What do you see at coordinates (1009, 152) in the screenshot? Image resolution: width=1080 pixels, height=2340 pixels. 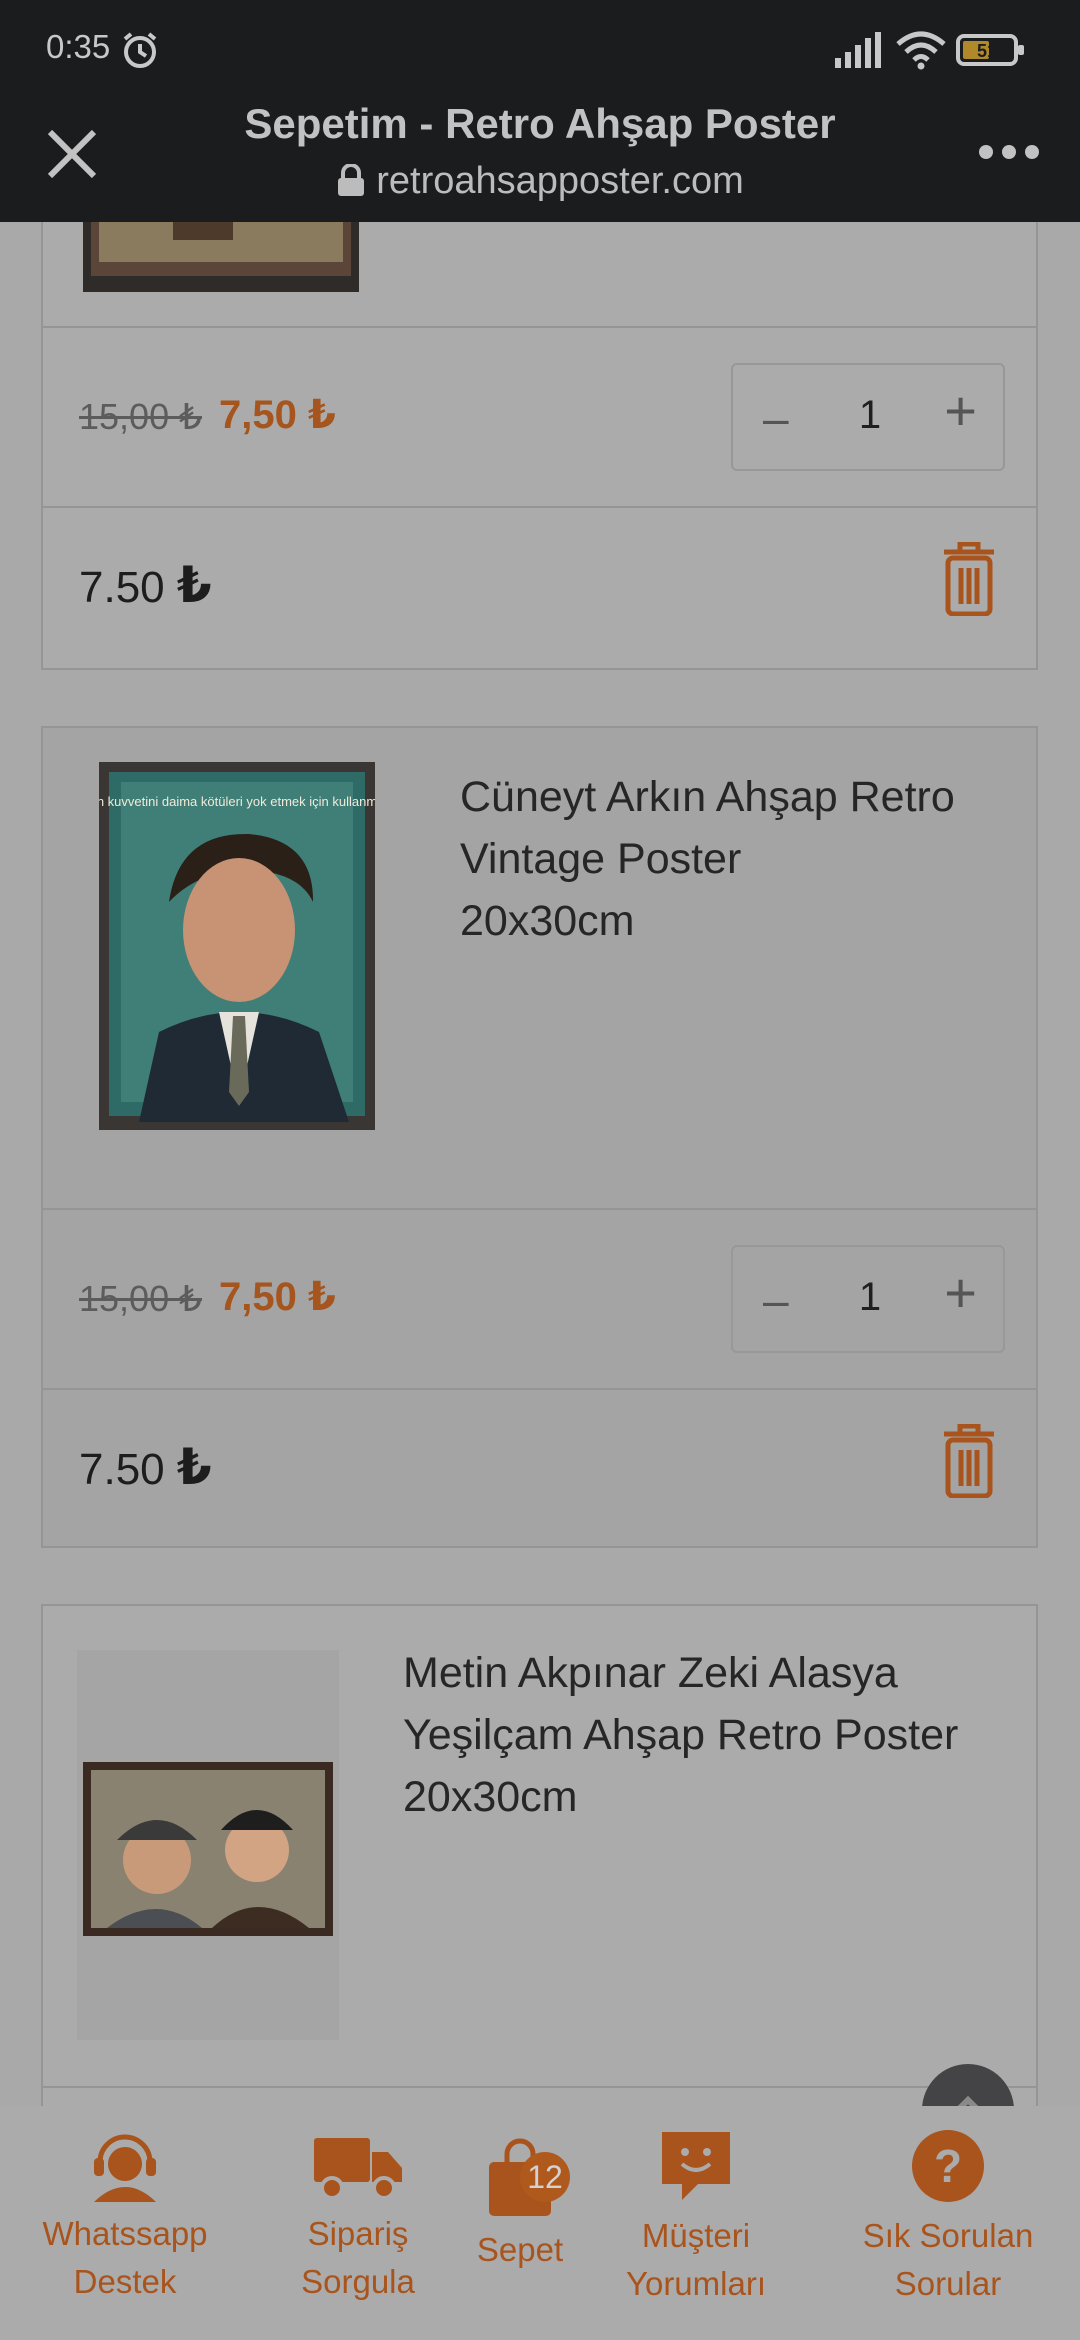 I see `more-options-icon` at bounding box center [1009, 152].